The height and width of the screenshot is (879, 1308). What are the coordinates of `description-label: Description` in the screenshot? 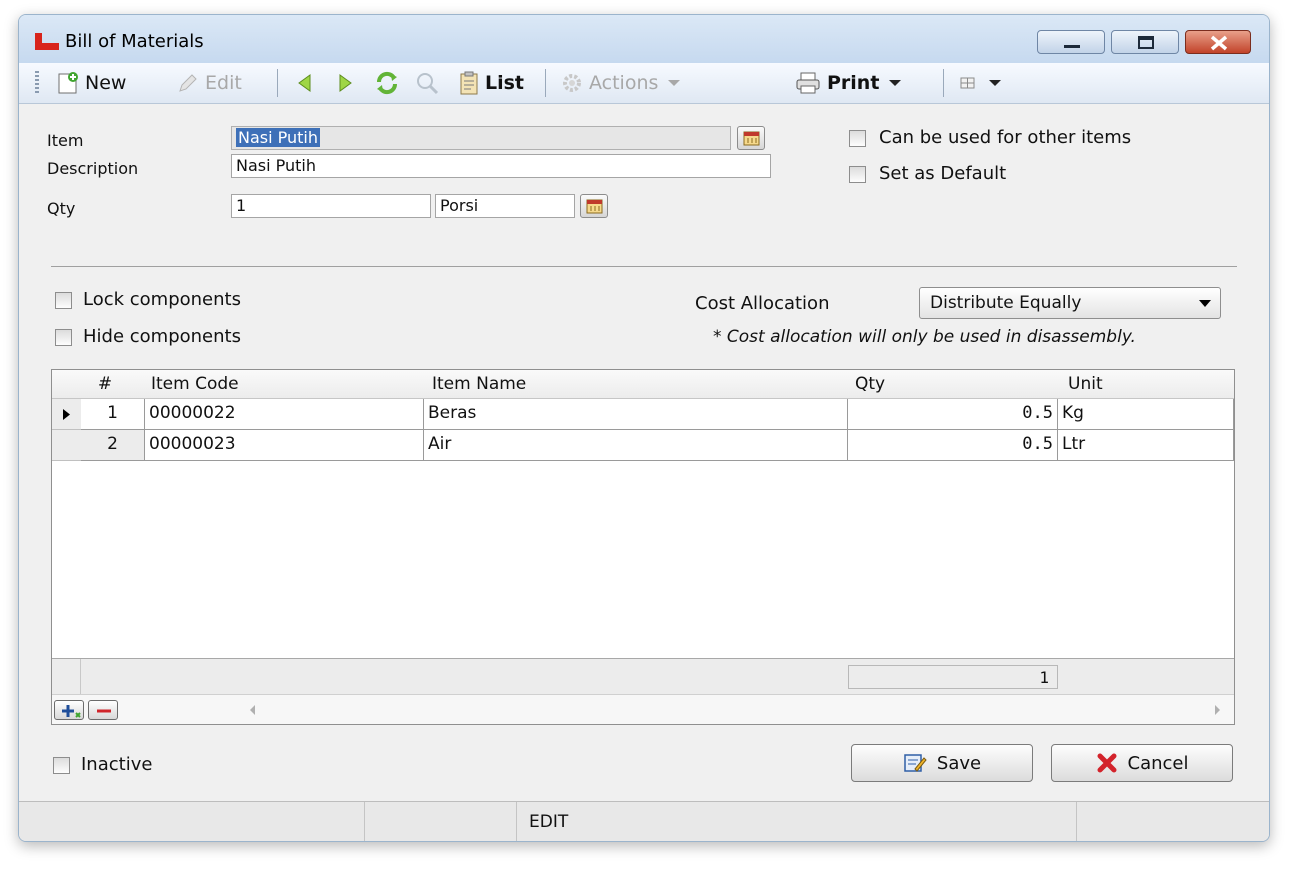 It's located at (93, 168).